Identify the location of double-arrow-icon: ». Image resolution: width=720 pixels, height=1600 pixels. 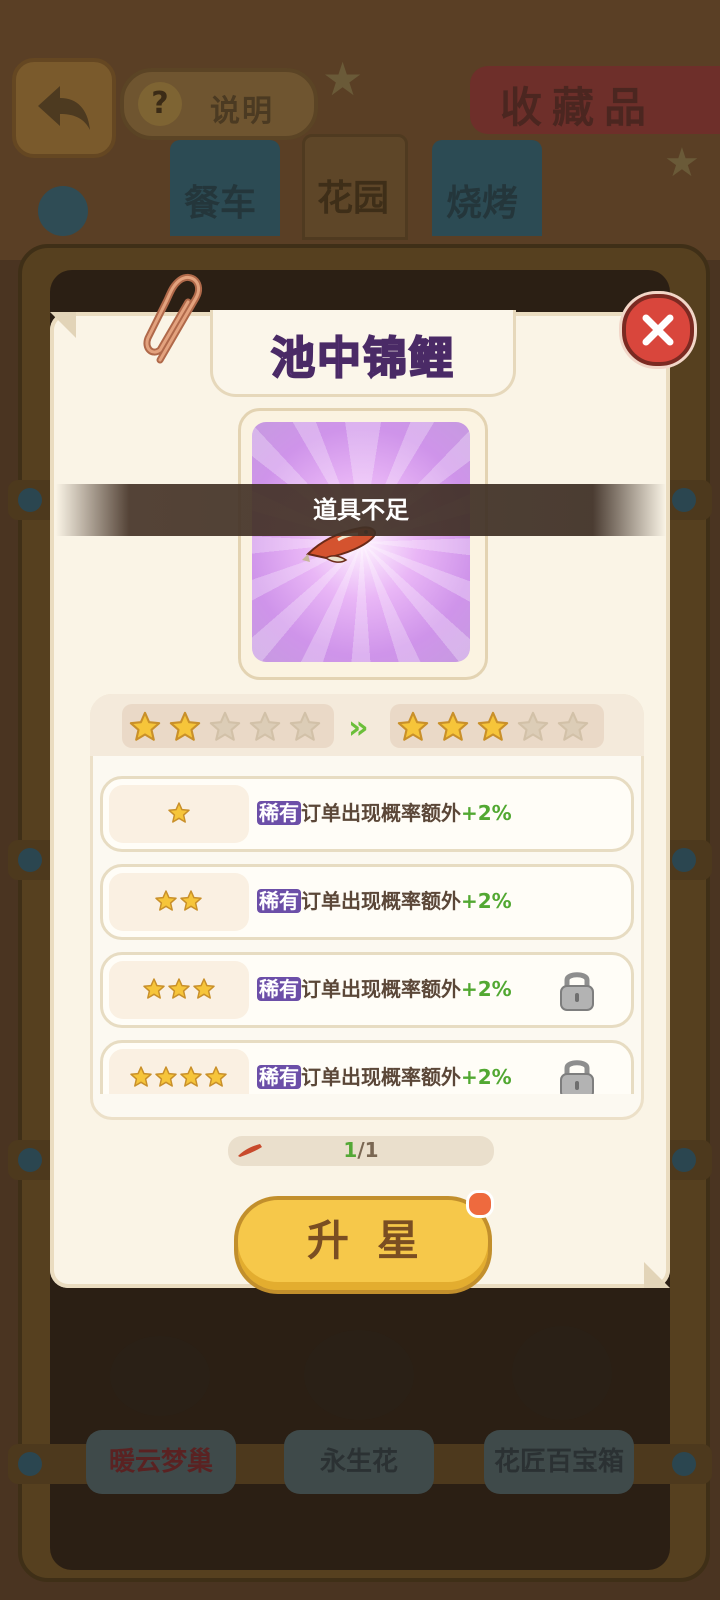
(358, 727).